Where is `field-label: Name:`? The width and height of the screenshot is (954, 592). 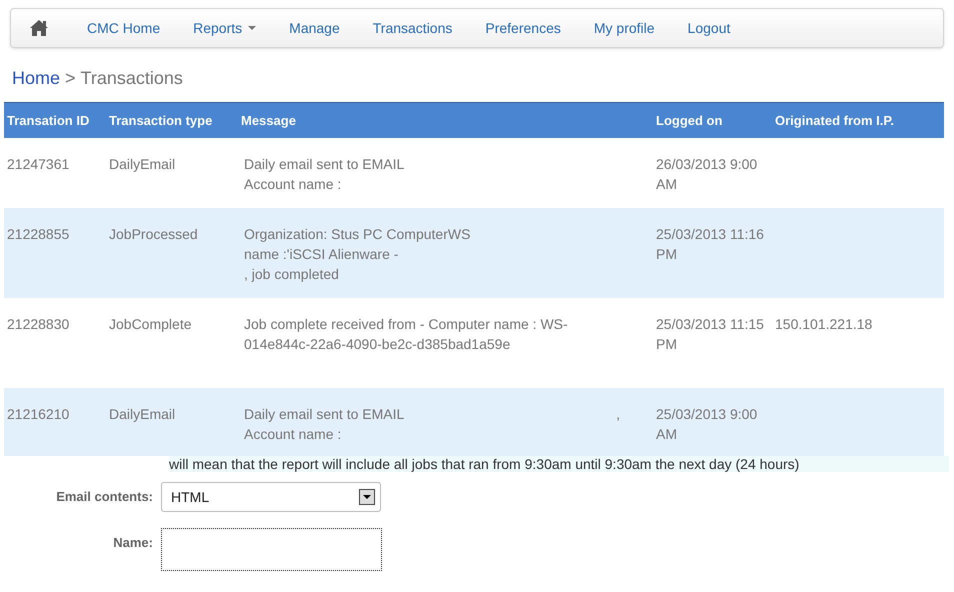
field-label: Name: is located at coordinates (133, 543).